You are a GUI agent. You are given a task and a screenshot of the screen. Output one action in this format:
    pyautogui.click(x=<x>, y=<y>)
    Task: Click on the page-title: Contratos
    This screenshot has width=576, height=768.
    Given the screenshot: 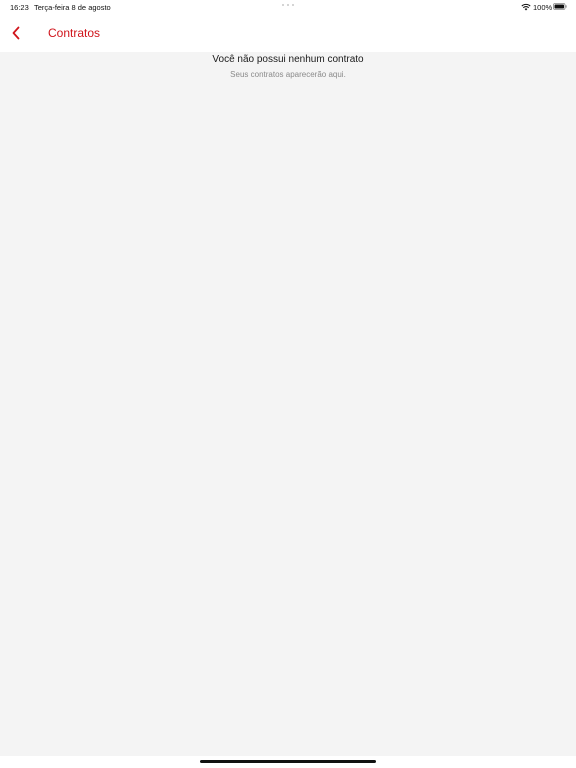 What is the action you would take?
    pyautogui.click(x=74, y=33)
    